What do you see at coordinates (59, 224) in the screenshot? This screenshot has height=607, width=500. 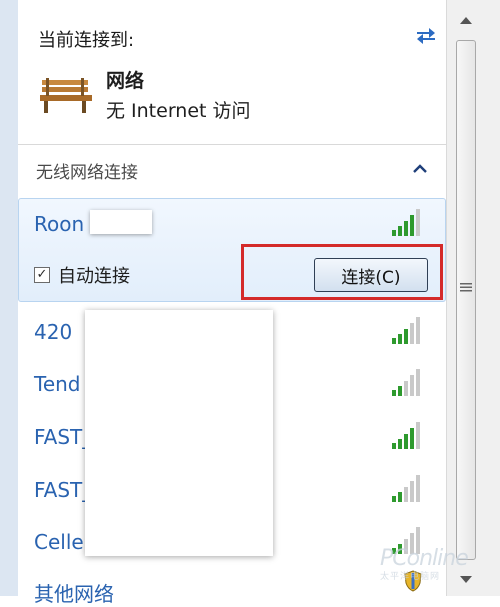 I see `network-name: Roon` at bounding box center [59, 224].